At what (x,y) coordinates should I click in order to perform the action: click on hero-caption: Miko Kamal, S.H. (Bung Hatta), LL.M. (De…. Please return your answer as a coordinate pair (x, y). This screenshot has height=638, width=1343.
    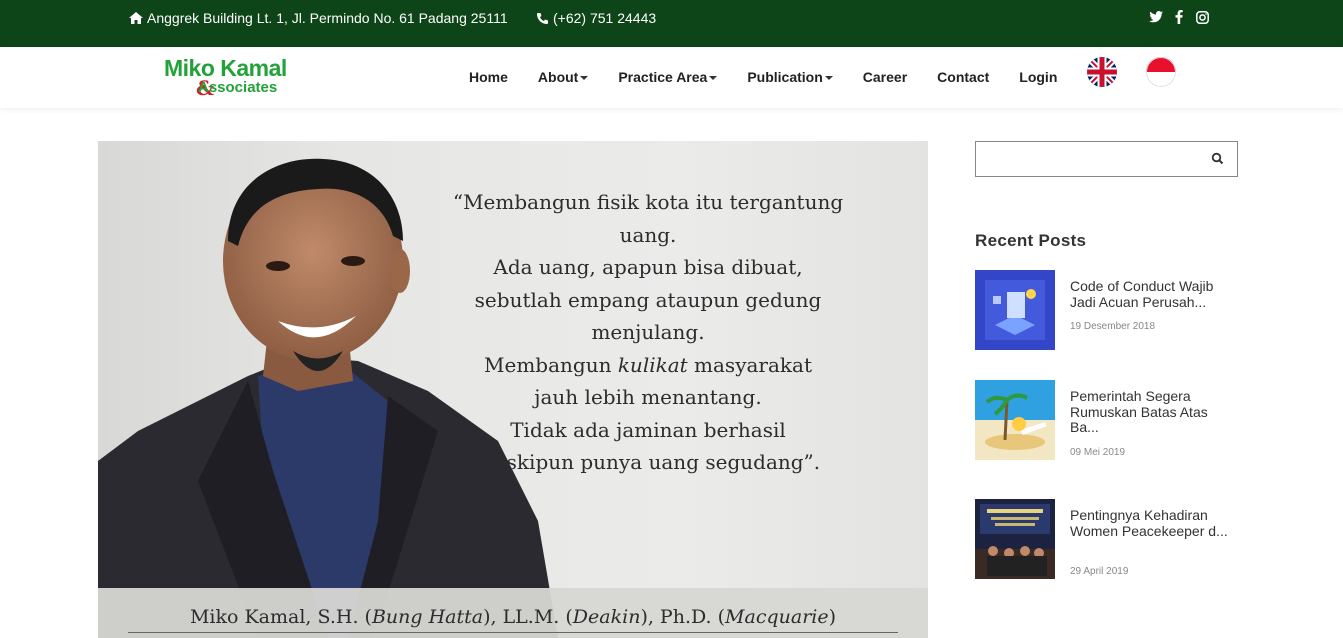
    Looking at the image, I should click on (513, 617).